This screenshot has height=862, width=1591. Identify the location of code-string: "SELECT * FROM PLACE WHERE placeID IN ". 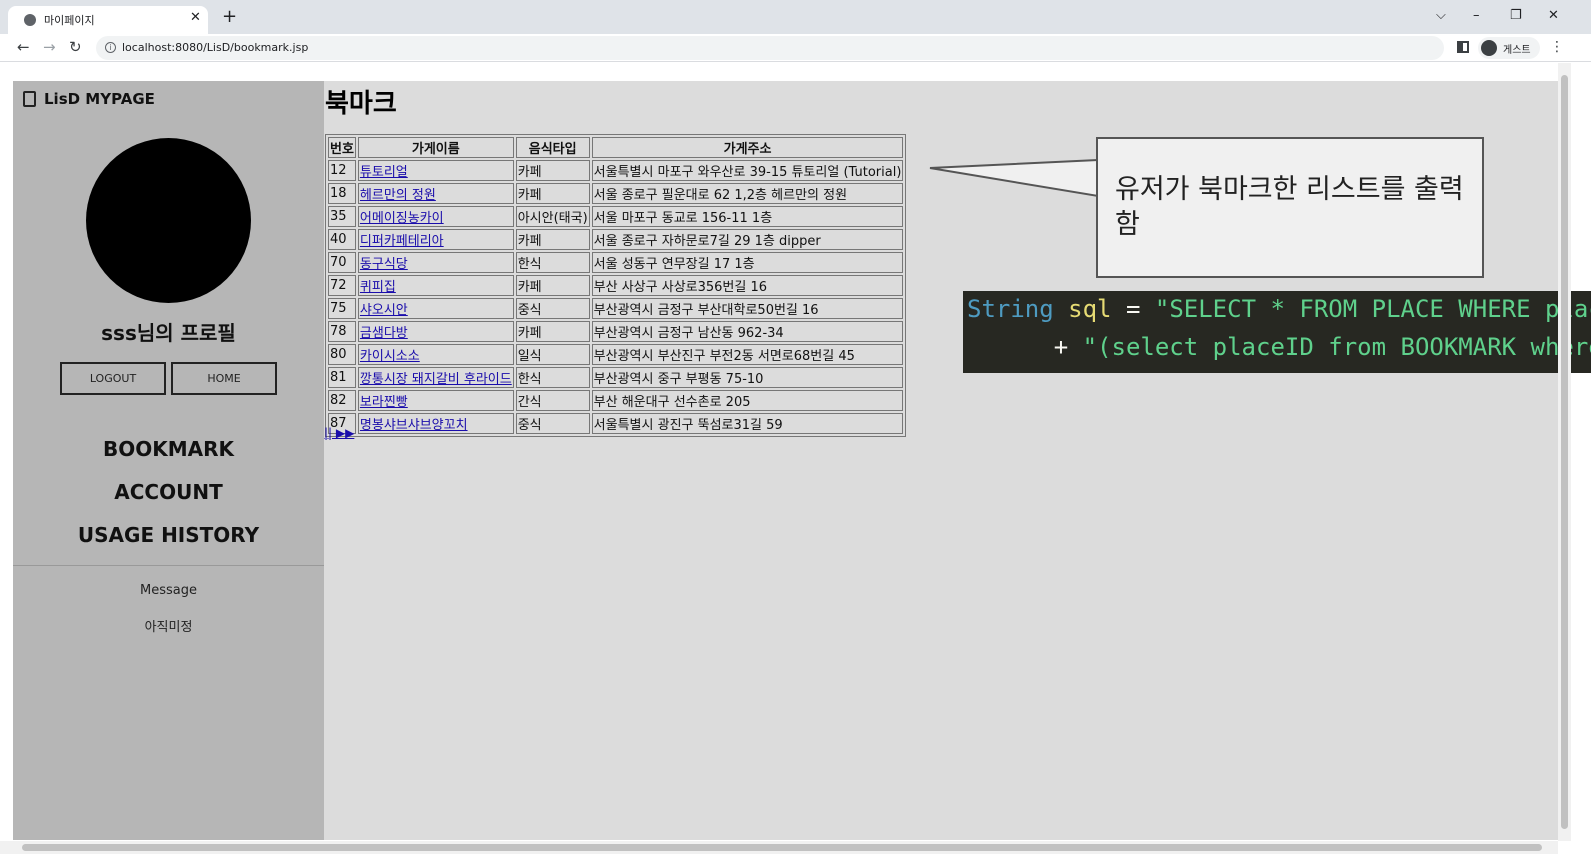
(1372, 309).